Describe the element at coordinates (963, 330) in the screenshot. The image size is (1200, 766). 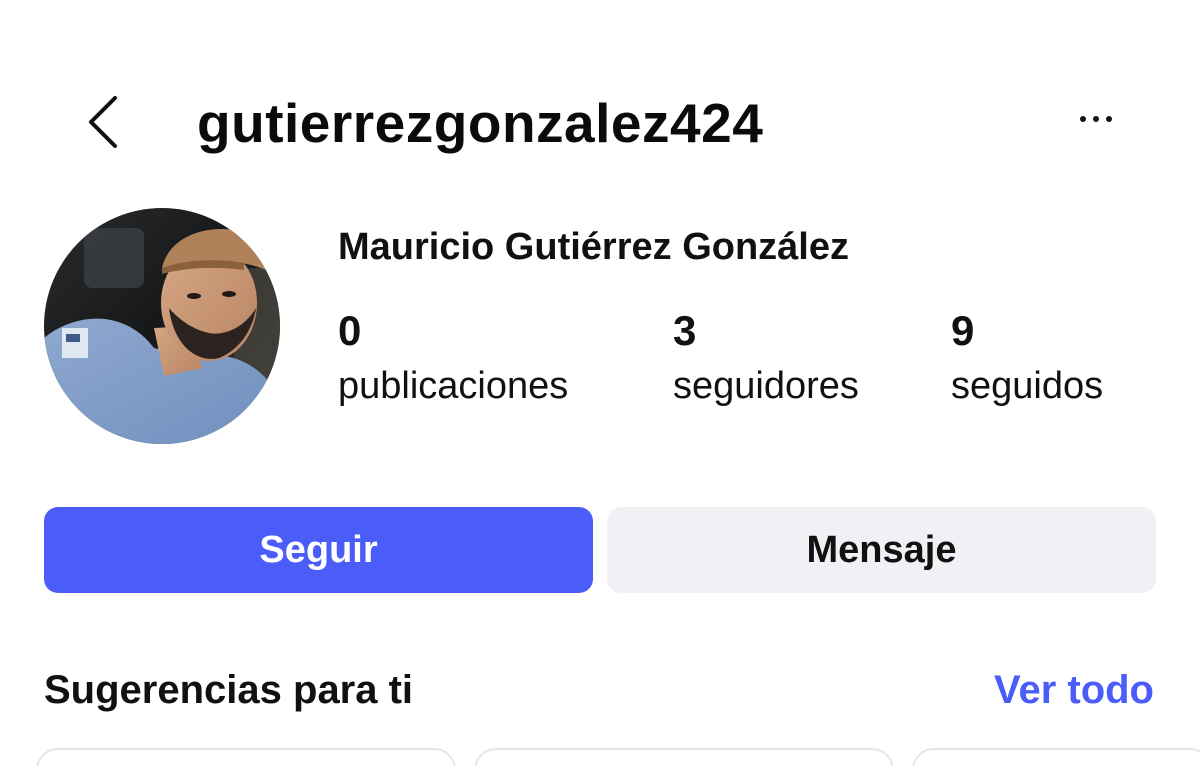
I see `stat-following-value: 9` at that location.